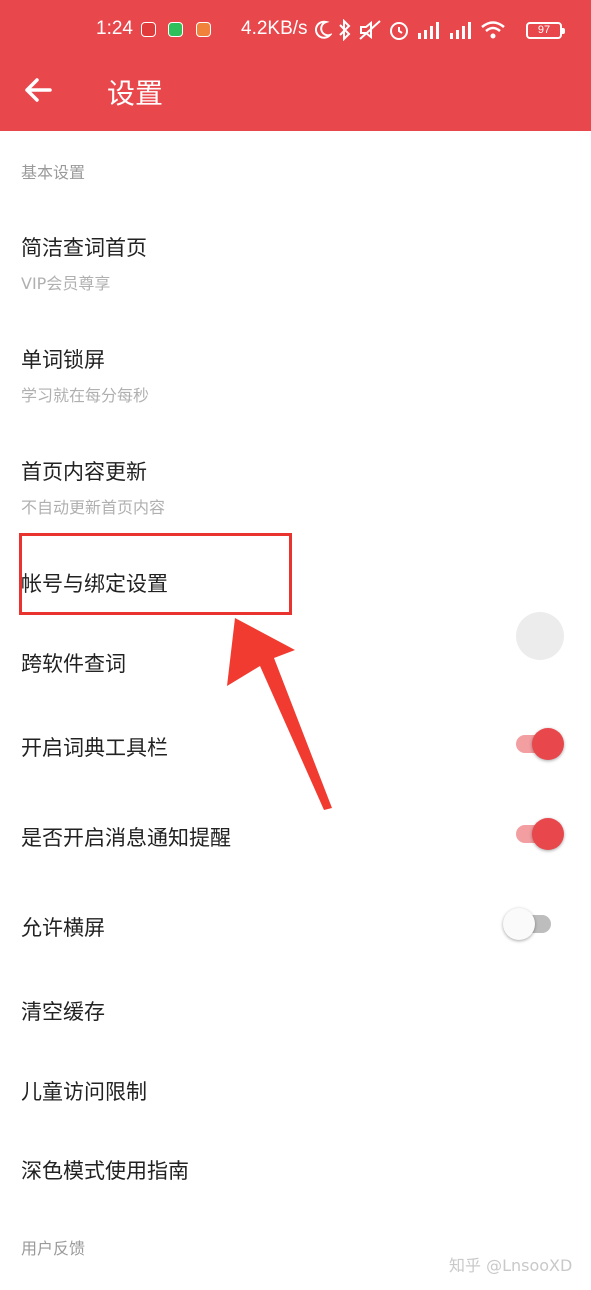 The image size is (591, 1290). What do you see at coordinates (295, 1166) in the screenshot?
I see `setting-dark-mode-guide: 深色模式使用指南` at bounding box center [295, 1166].